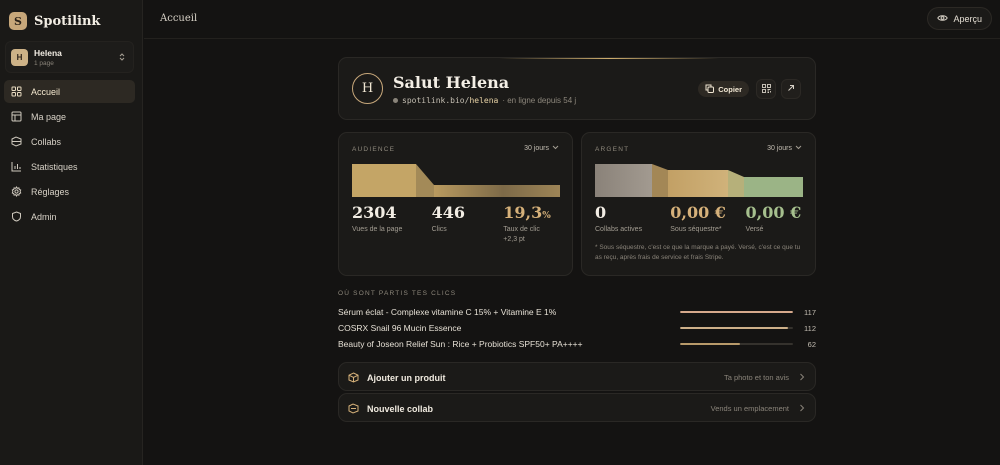 The image size is (1000, 465). What do you see at coordinates (696, 229) in the screenshot?
I see `sequestered-label: Sous séquestre*` at bounding box center [696, 229].